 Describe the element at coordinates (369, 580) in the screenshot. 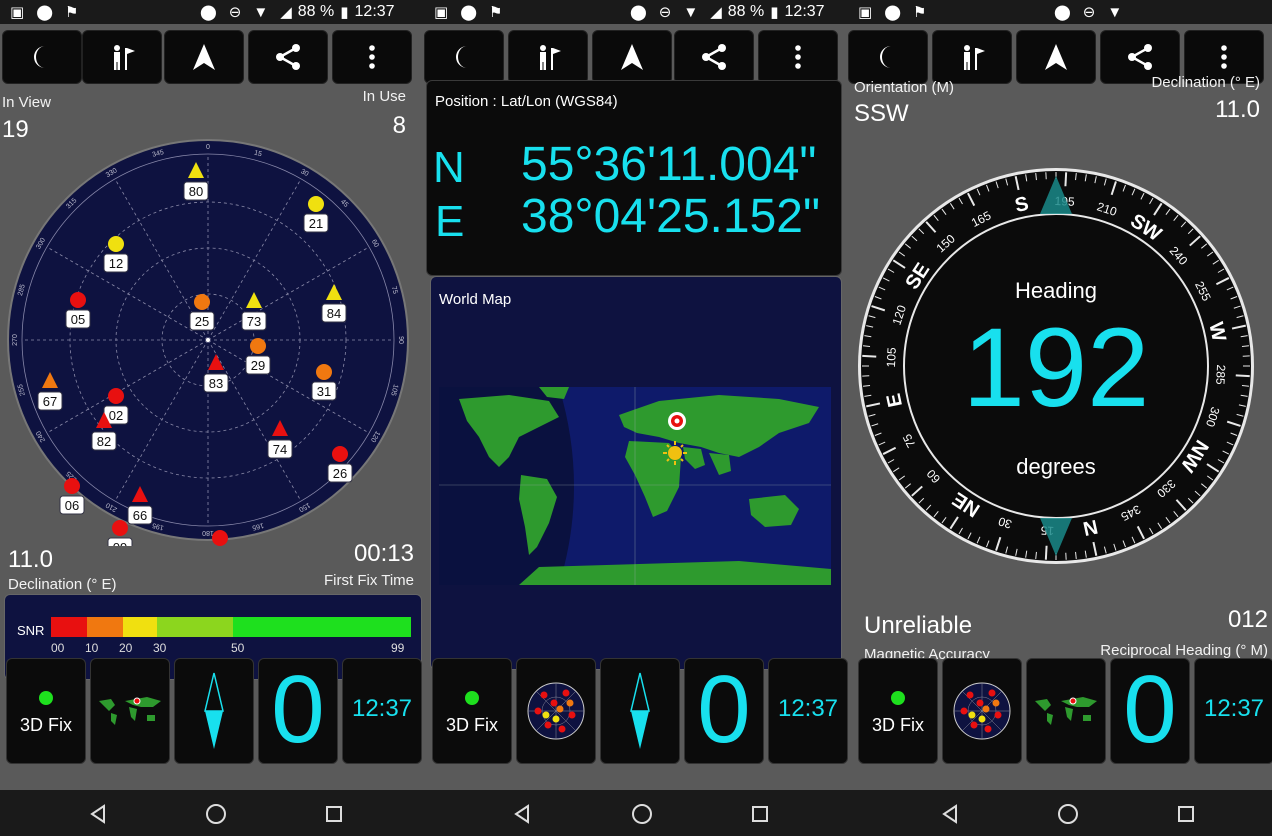

I see `first-fix-time-label: First Fix Time` at that location.